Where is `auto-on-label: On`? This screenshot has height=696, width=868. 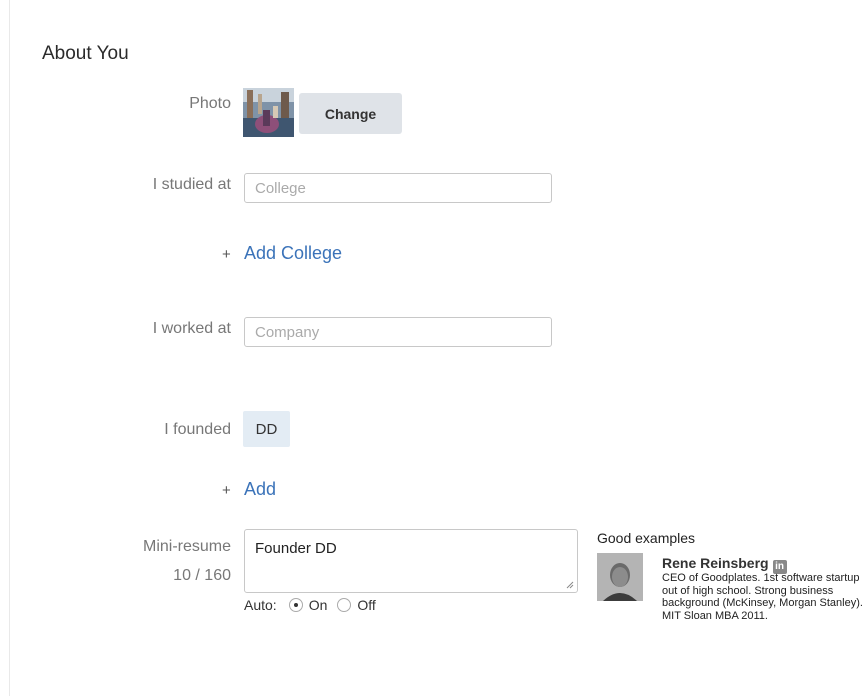
auto-on-label: On is located at coordinates (318, 605).